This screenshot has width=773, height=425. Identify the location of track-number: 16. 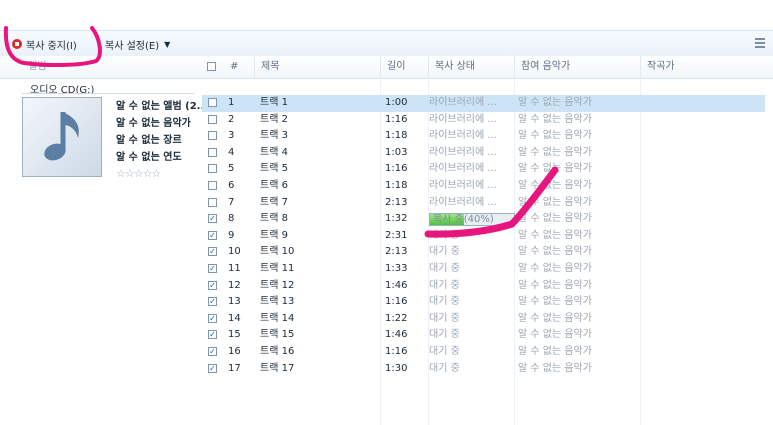
(234, 351).